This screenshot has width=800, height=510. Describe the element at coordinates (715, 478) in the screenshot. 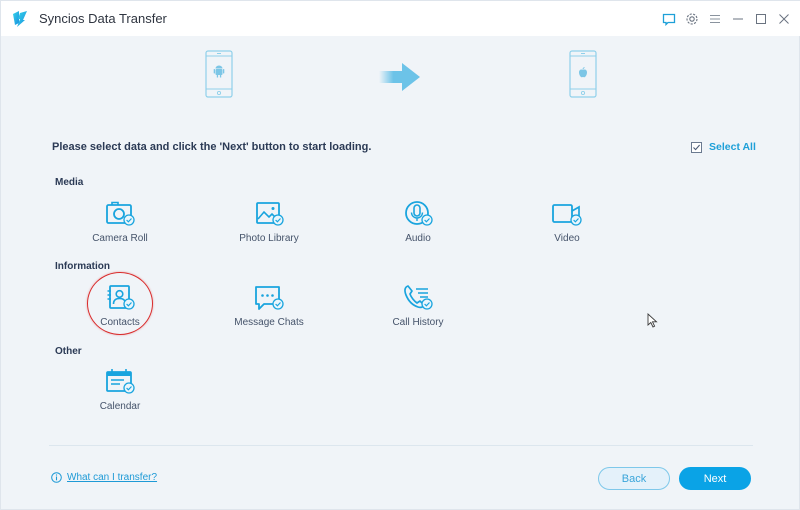

I see `next-button: Next` at that location.